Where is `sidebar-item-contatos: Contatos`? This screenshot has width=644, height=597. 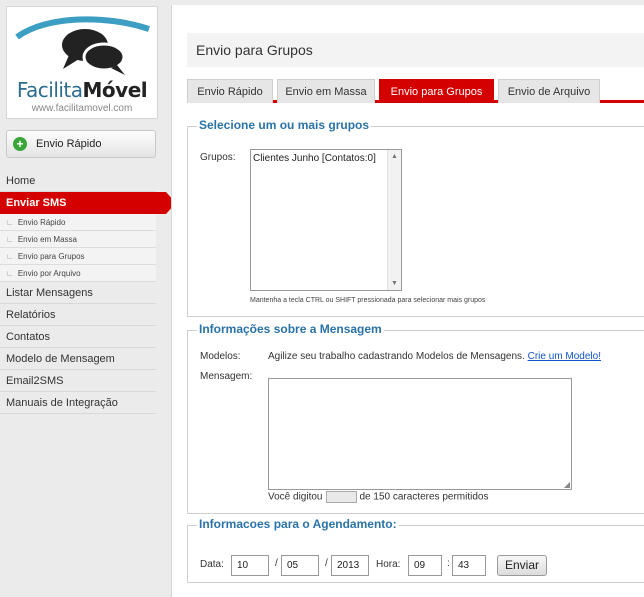 sidebar-item-contatos: Contatos is located at coordinates (78, 337).